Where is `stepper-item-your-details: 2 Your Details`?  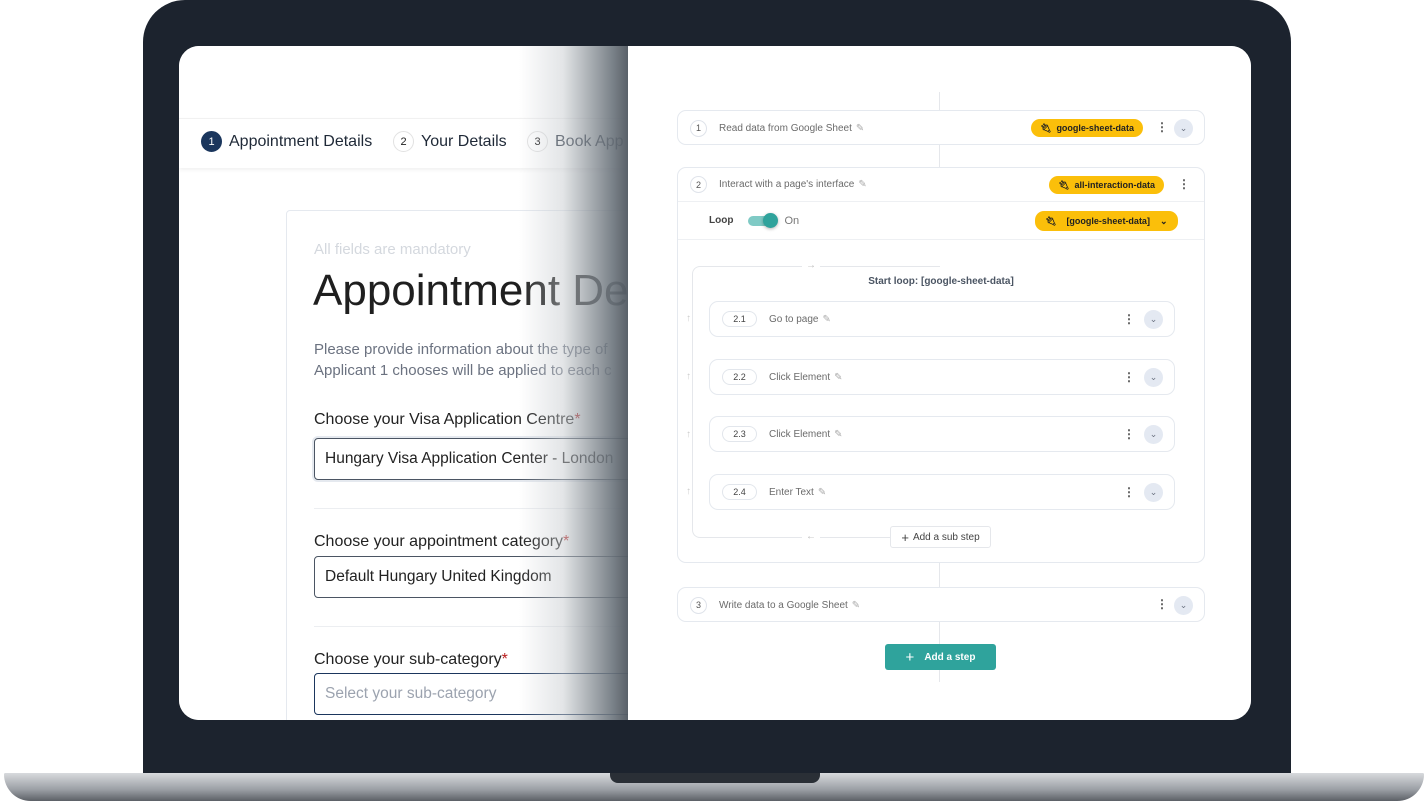
stepper-item-your-details: 2 Your Details is located at coordinates (450, 141).